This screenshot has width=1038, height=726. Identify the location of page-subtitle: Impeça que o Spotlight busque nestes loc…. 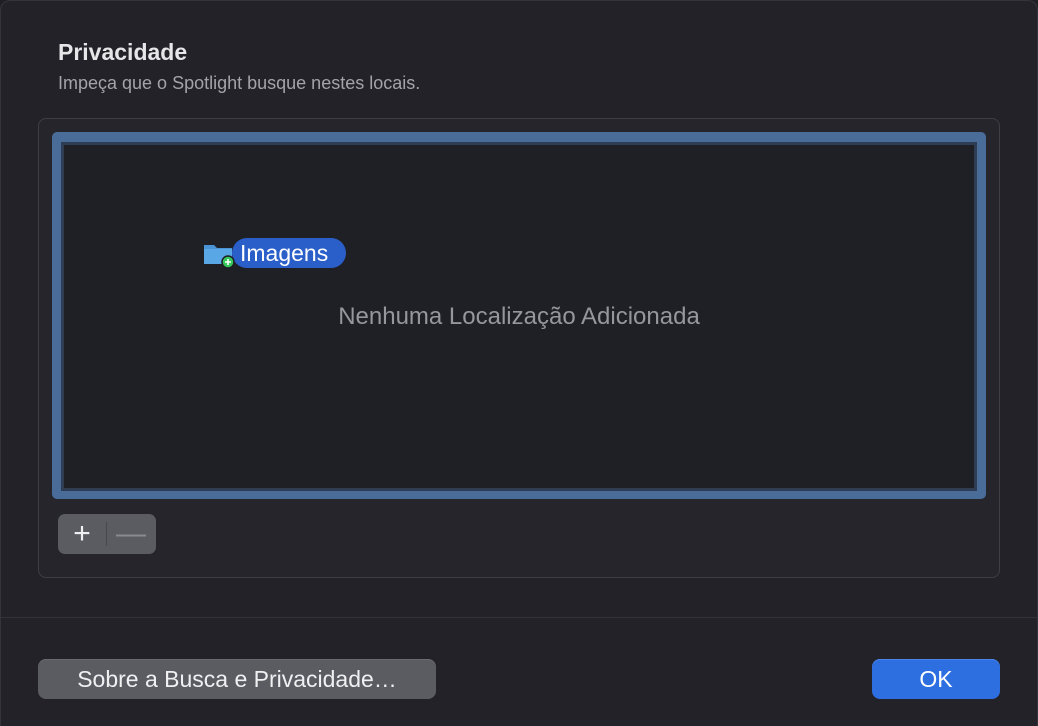
(239, 83).